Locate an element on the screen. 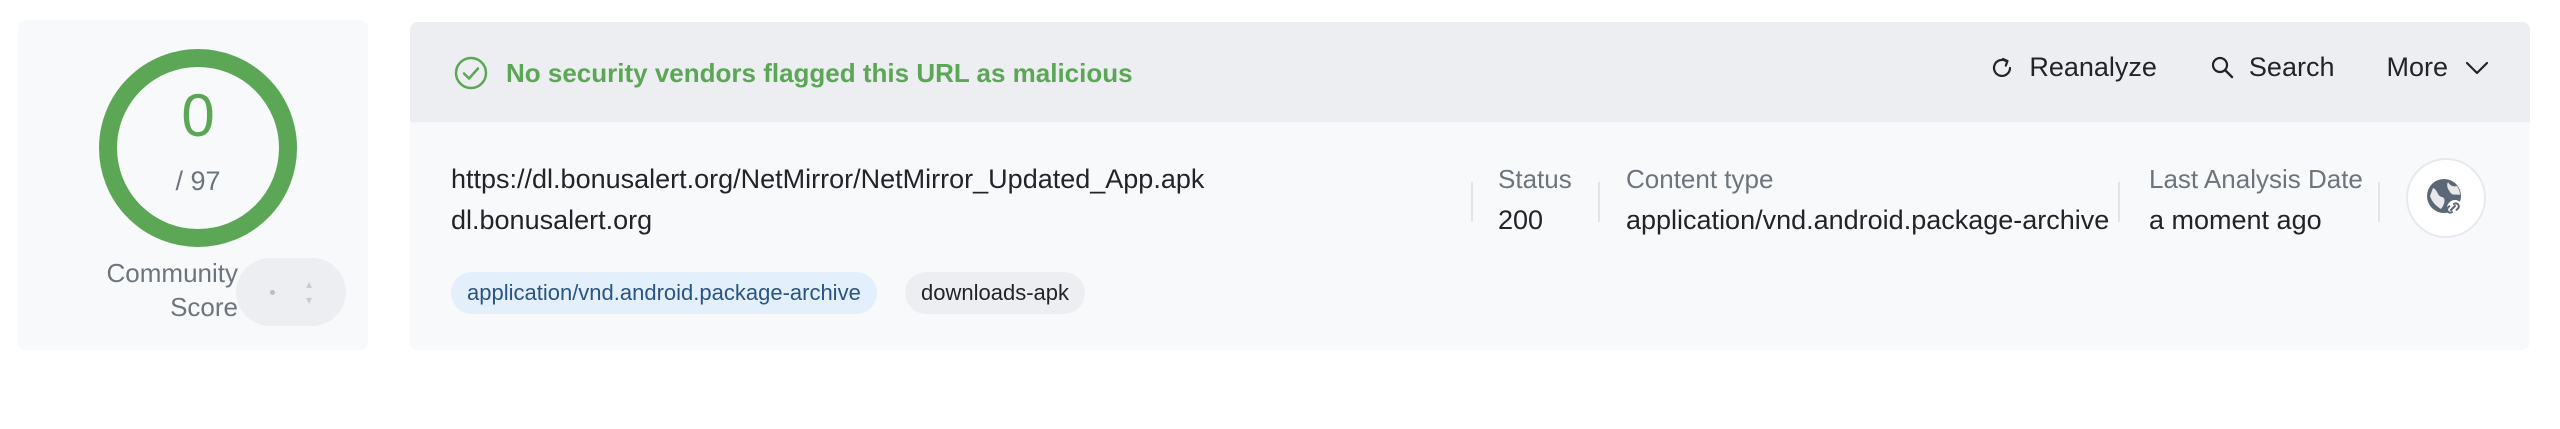  community-score-label: Community Score is located at coordinates (172, 290).